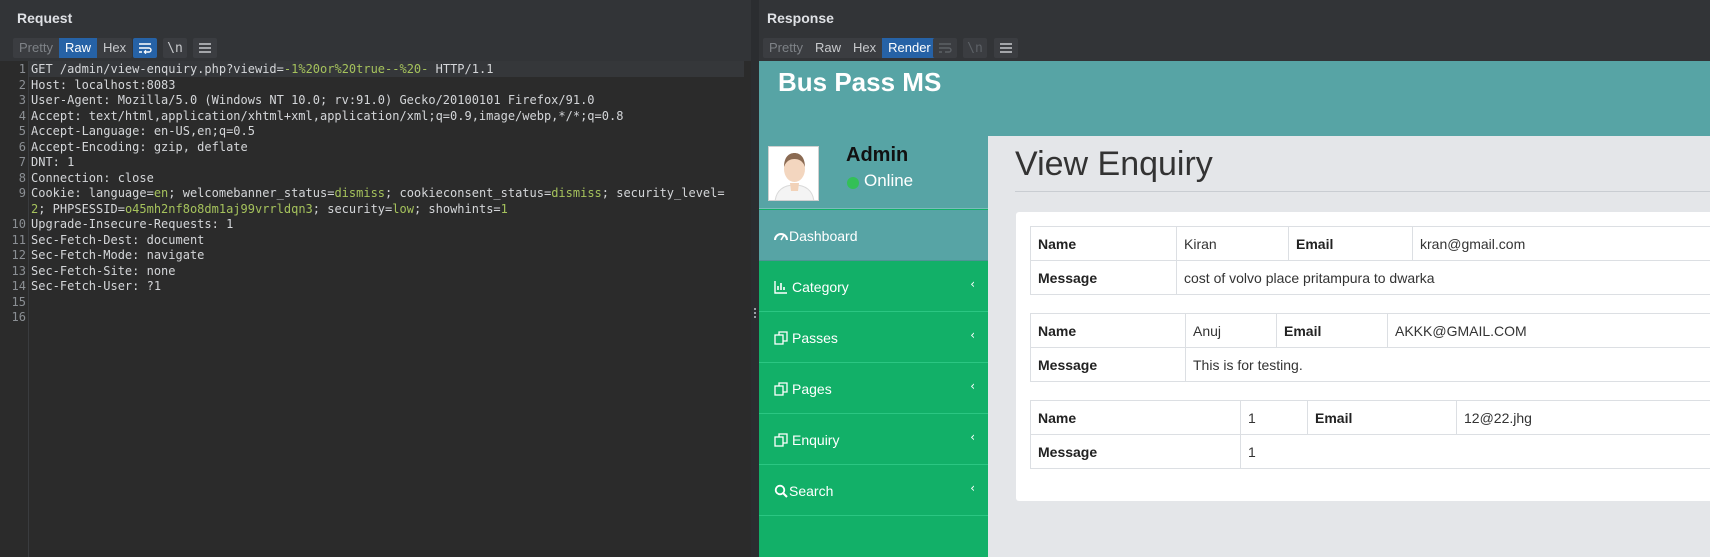 This screenshot has height=557, width=1710. I want to click on name-value: Kiran, so click(1232, 243).